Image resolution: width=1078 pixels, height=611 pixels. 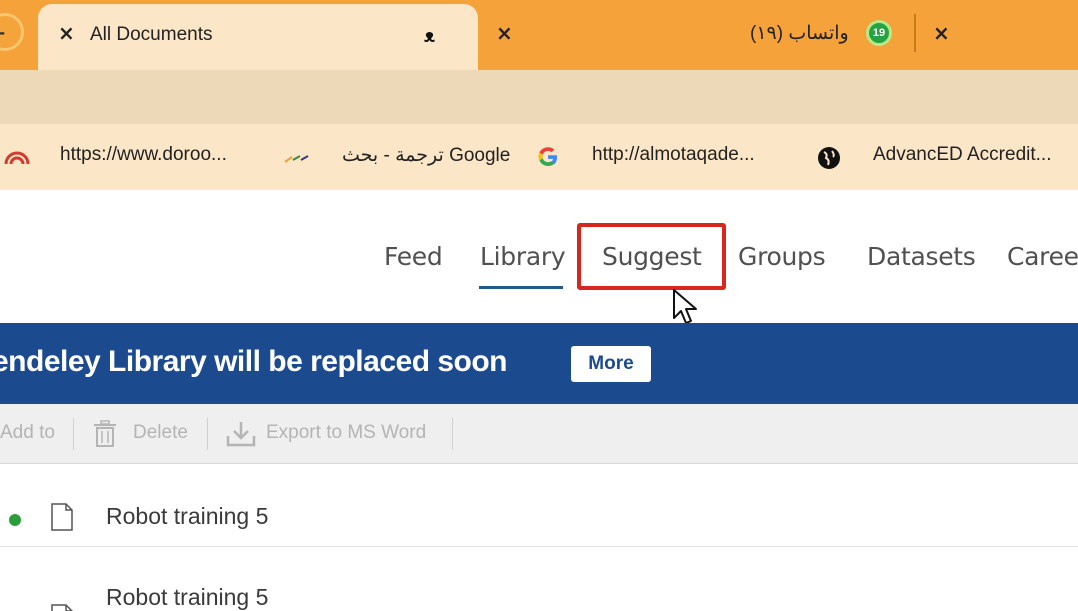 What do you see at coordinates (829, 158) in the screenshot?
I see `globe-icon` at bounding box center [829, 158].